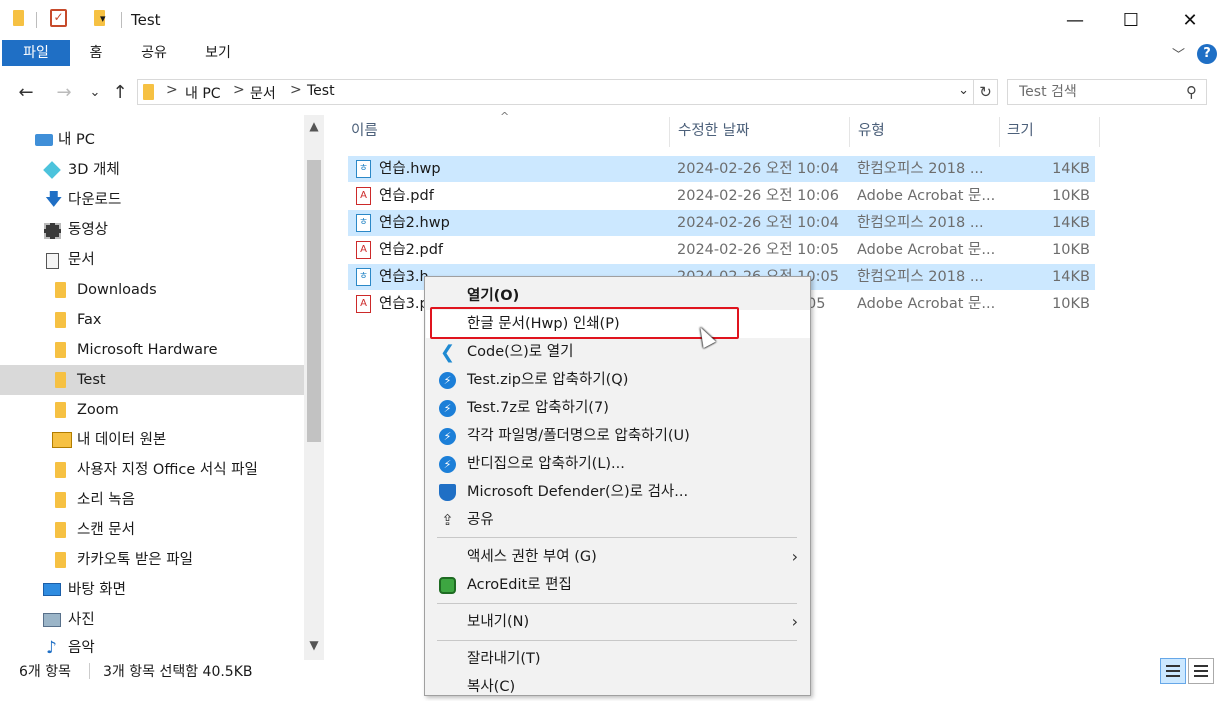 Image resolution: width=1221 pixels, height=701 pixels. What do you see at coordinates (618, 380) in the screenshot?
I see `menu-item-compress-zip: ⚡ Test.zip으로 압축하기(Q)` at bounding box center [618, 380].